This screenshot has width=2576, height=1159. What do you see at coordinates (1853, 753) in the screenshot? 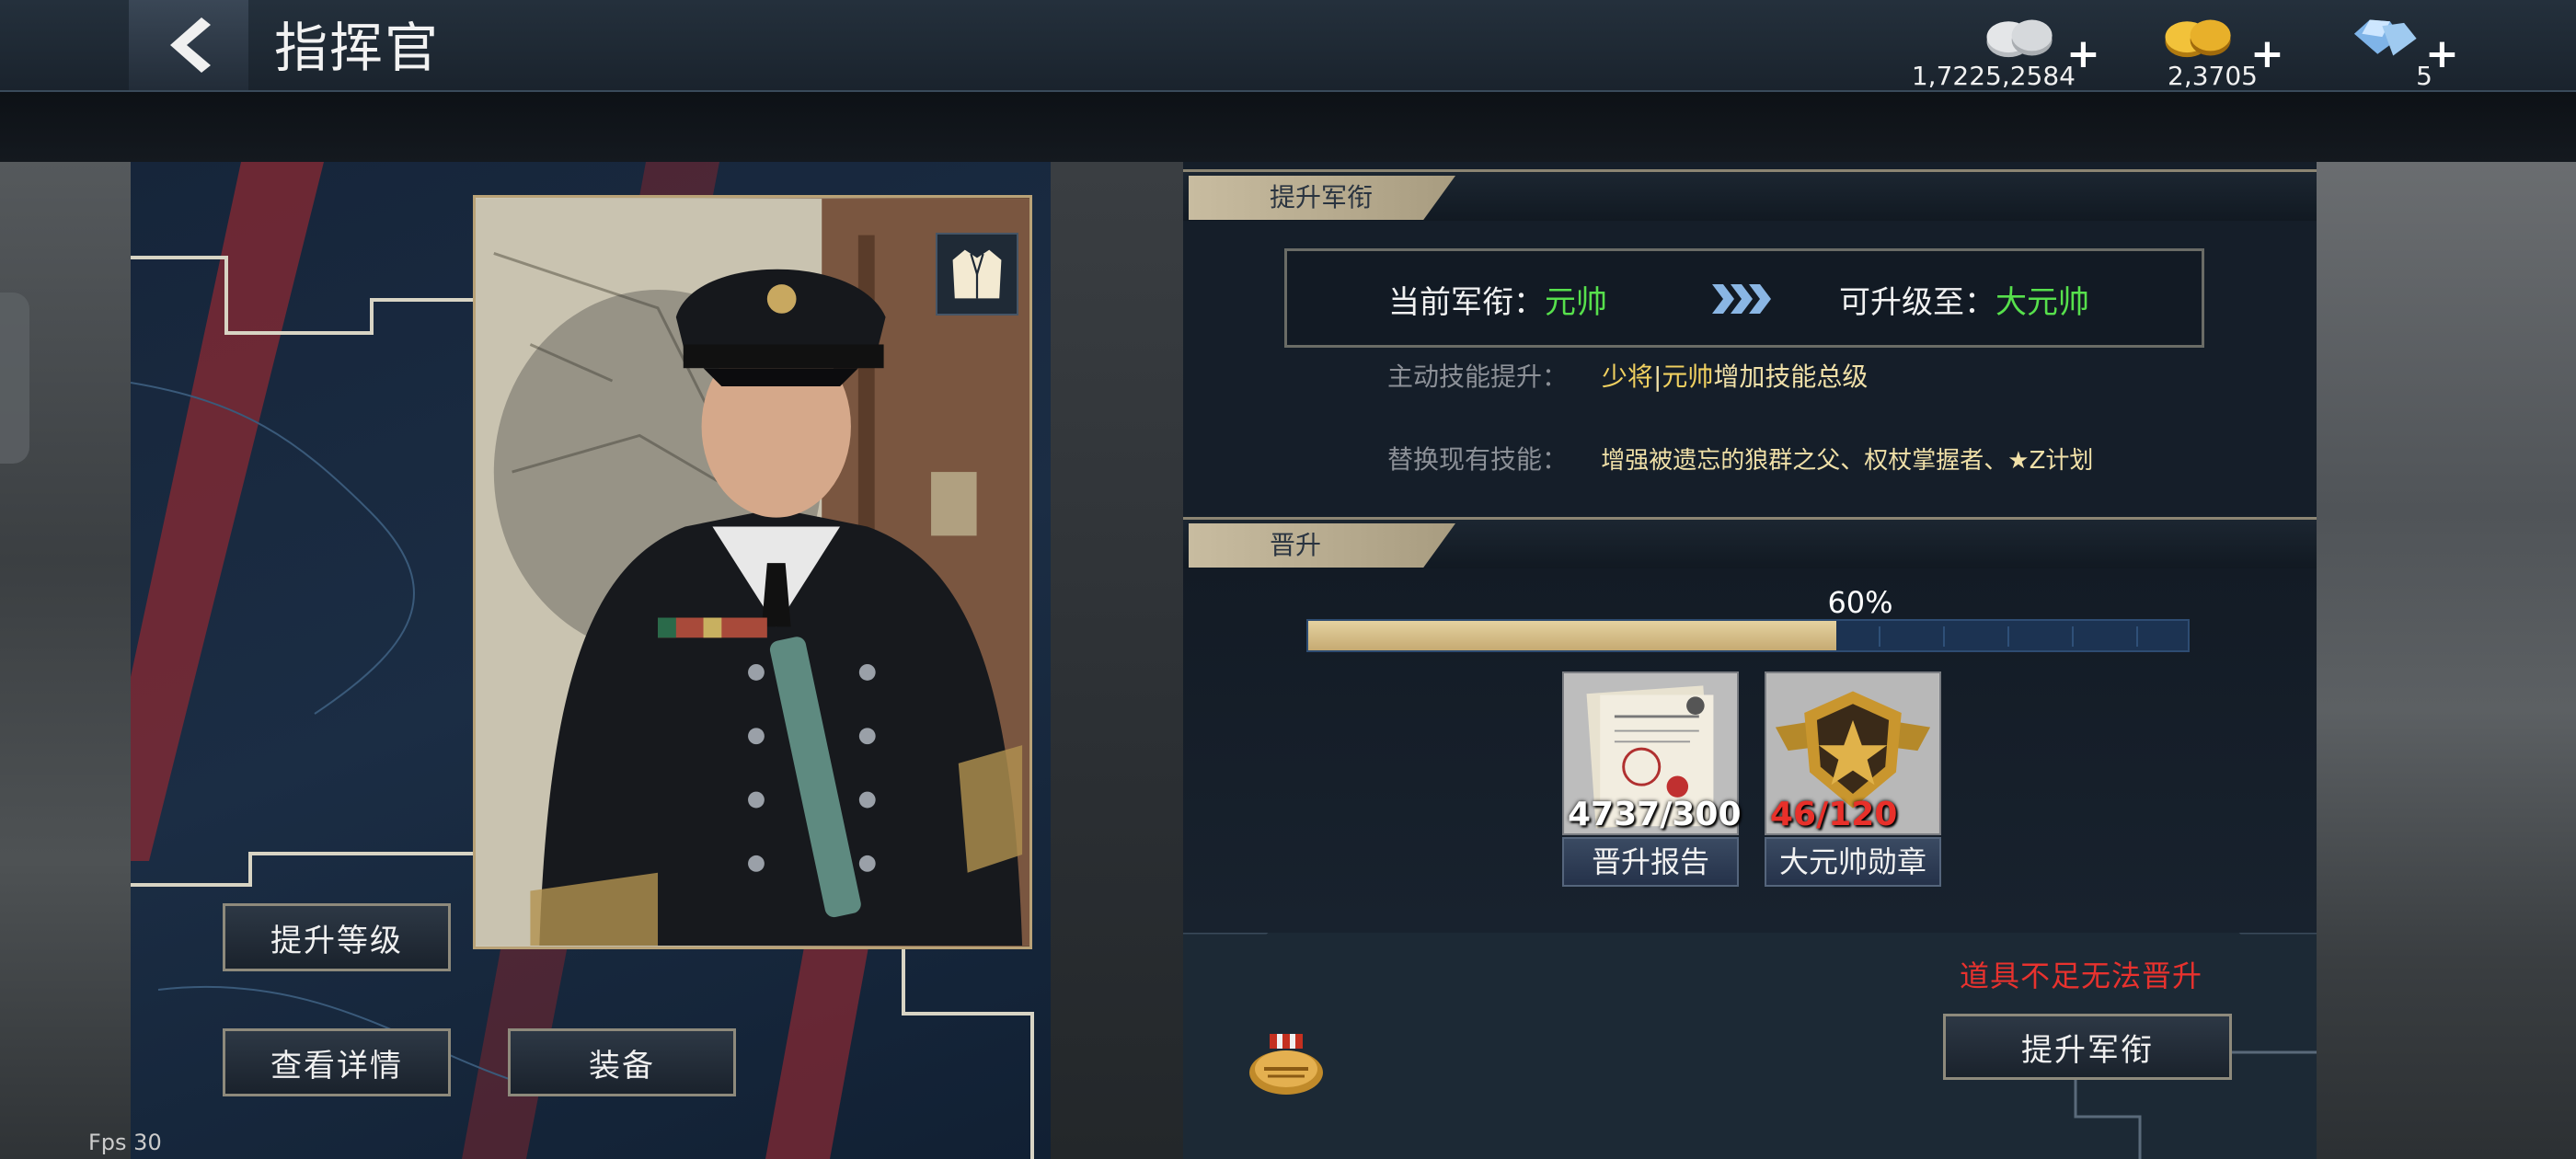
I see `grand-marshal-medal-item: 46/120` at bounding box center [1853, 753].